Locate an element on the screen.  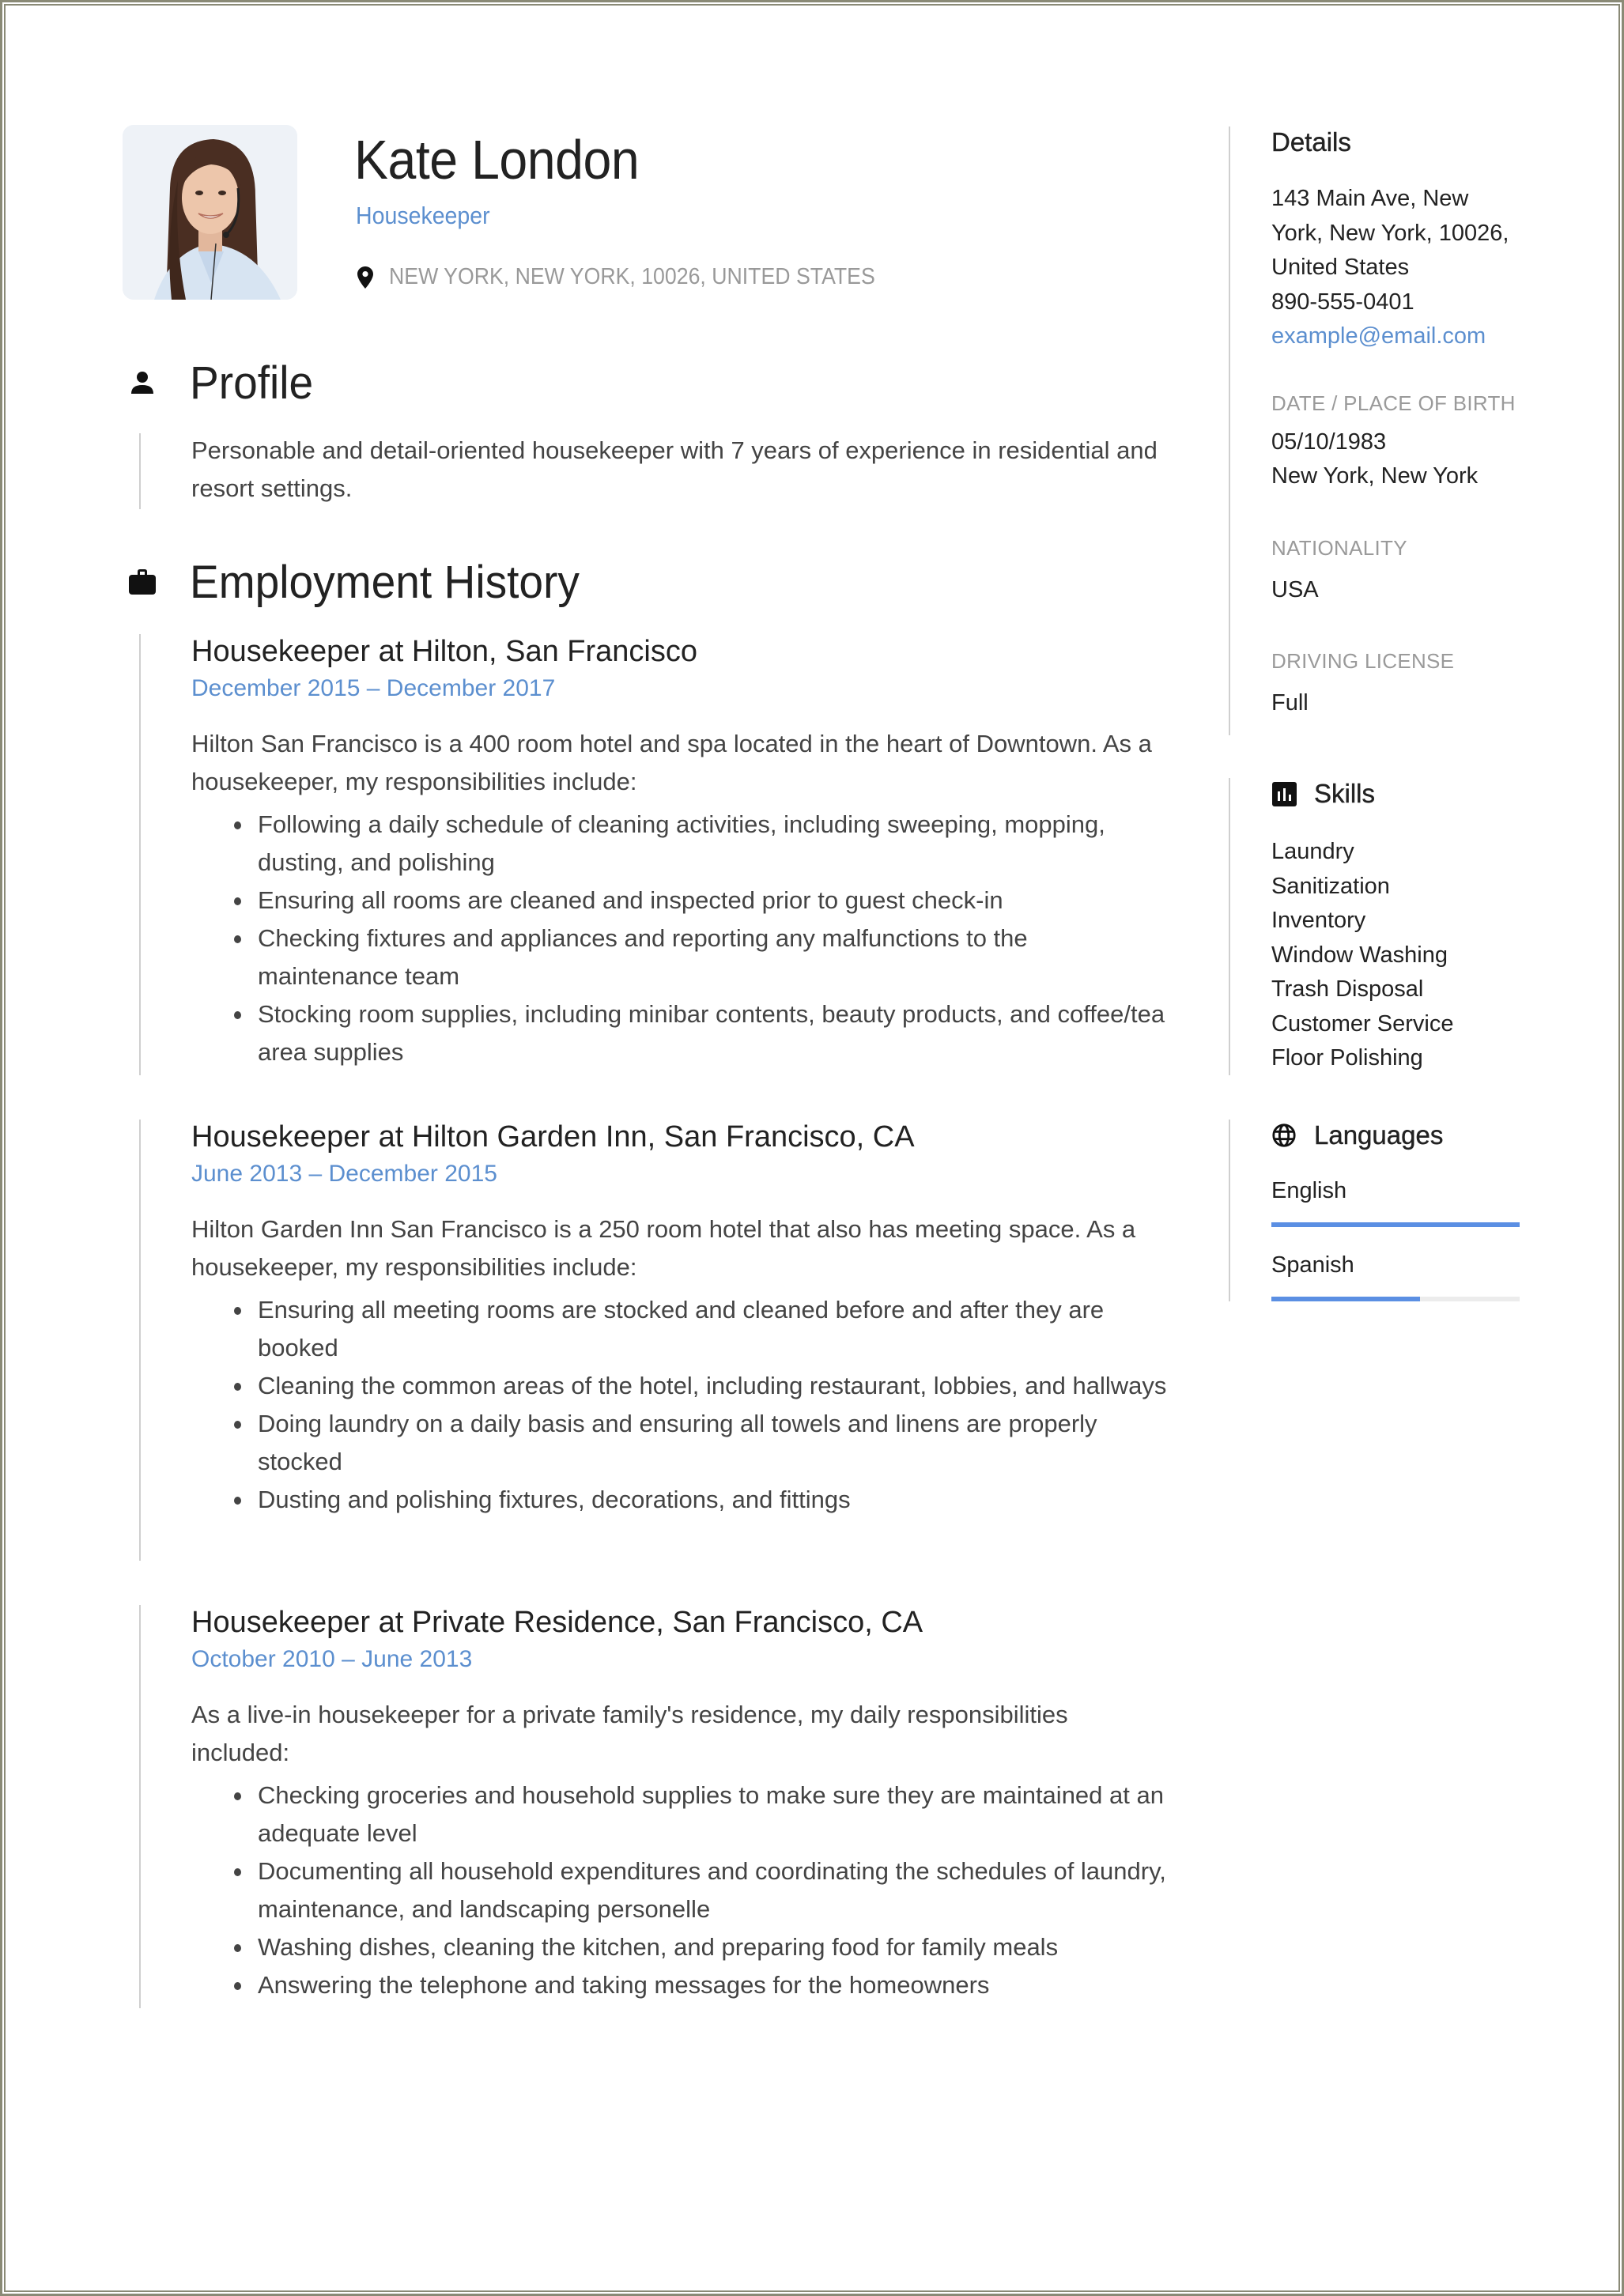
birth-place: New York, New York is located at coordinates (1375, 476).